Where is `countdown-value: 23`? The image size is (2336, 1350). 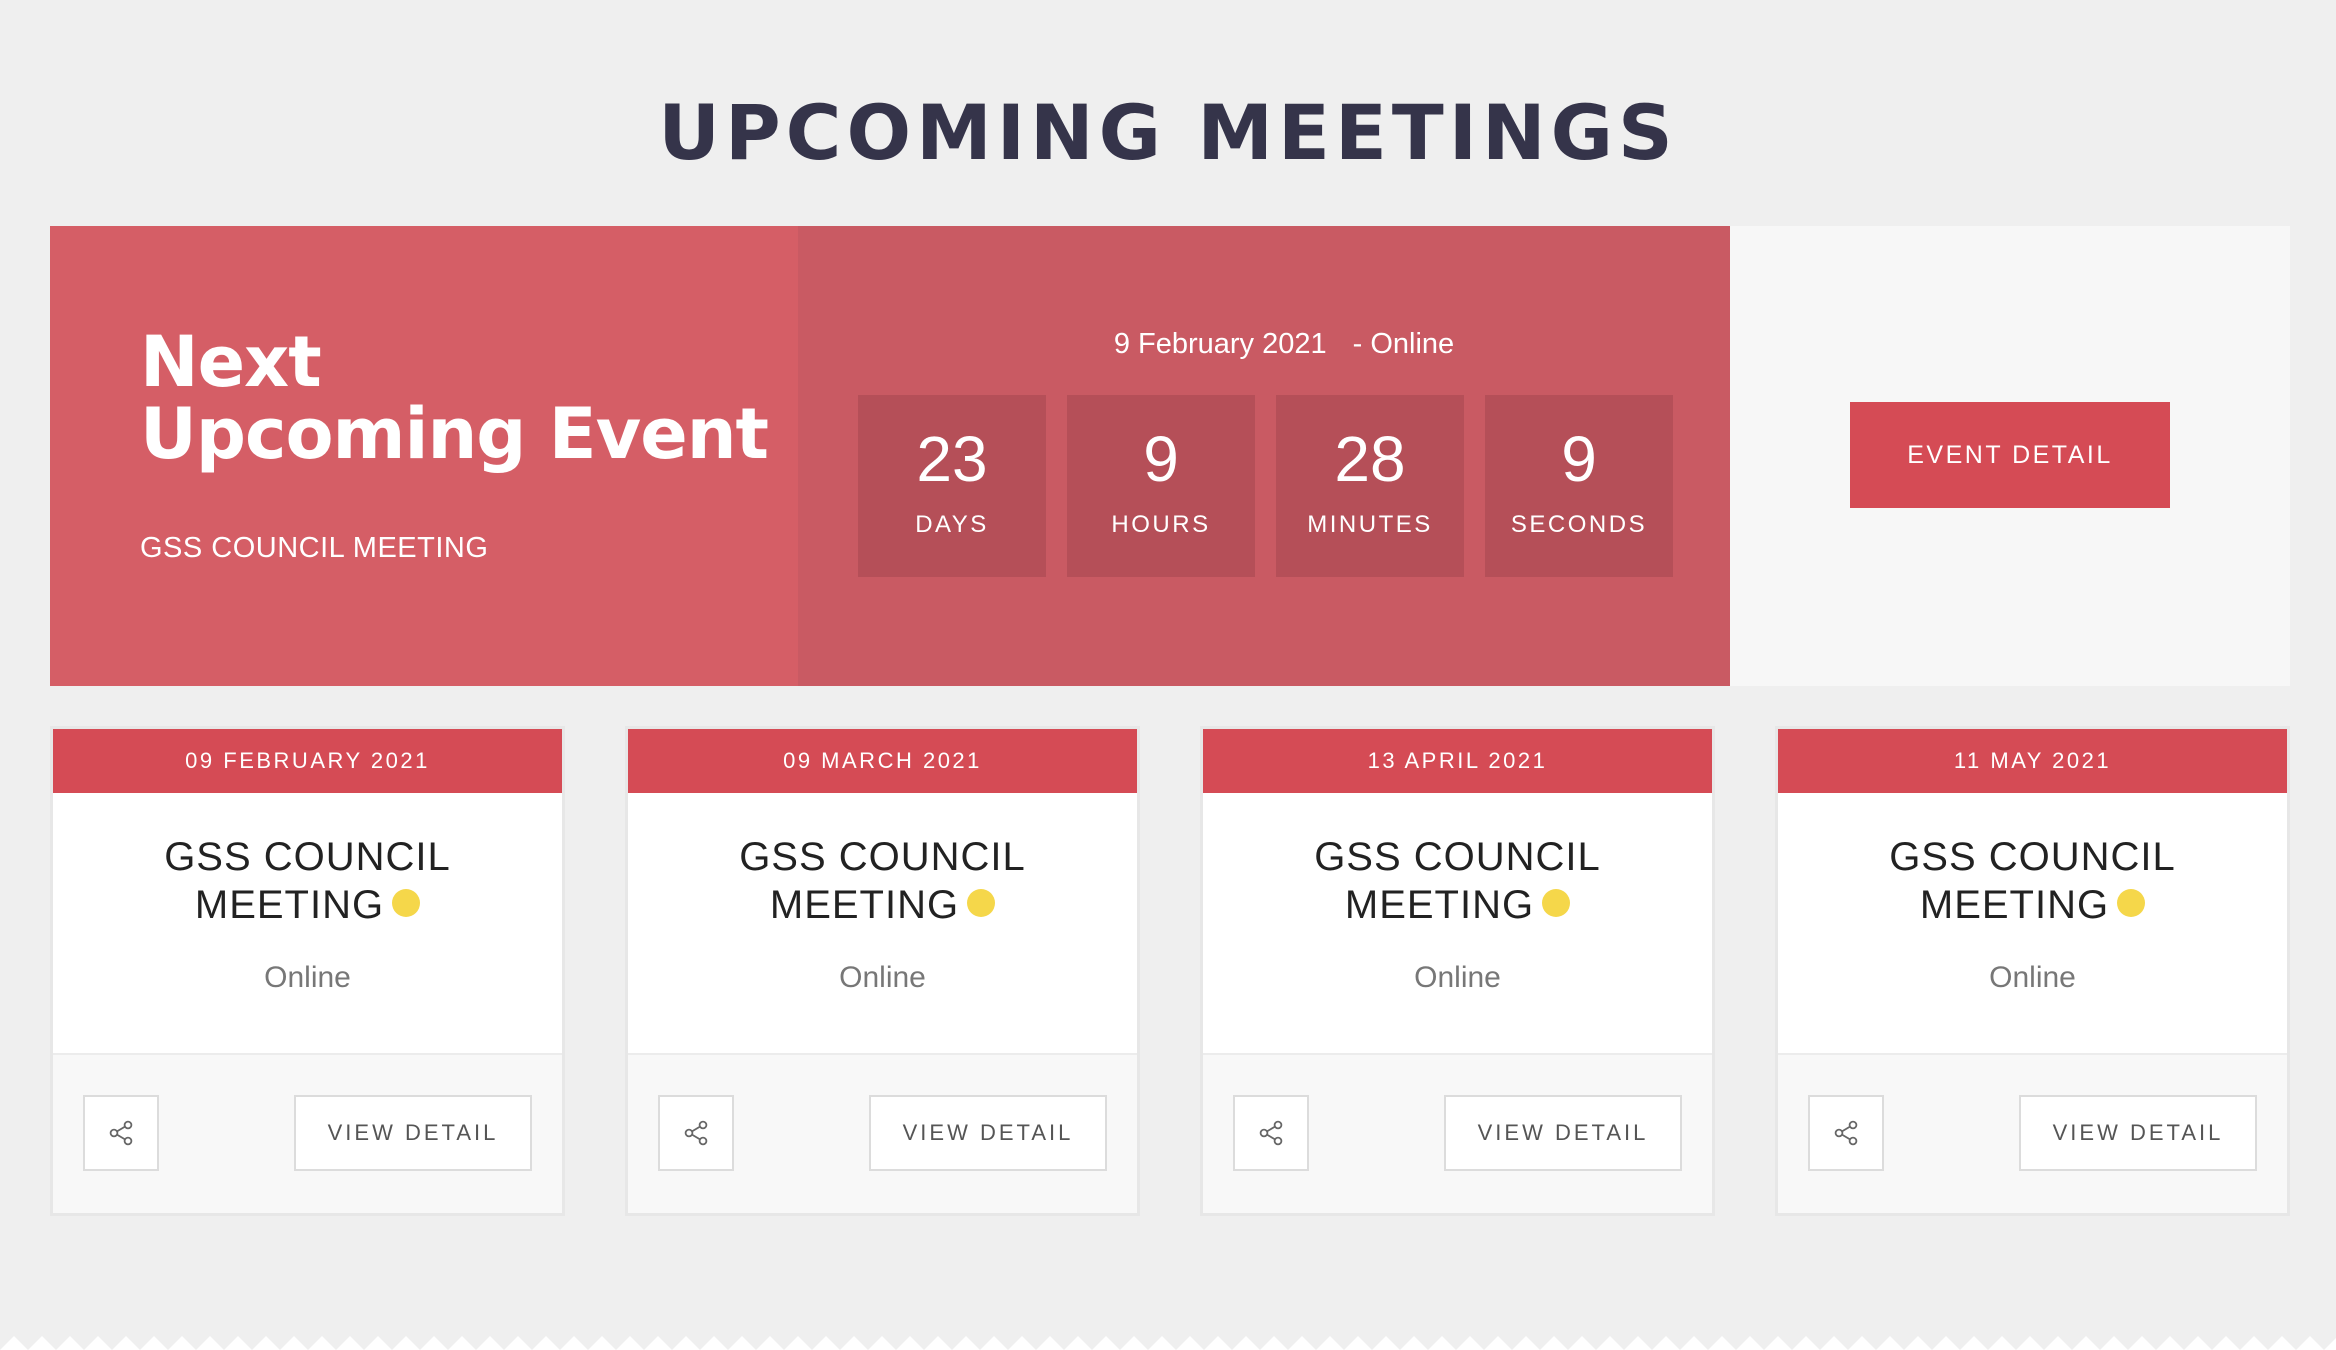
countdown-value: 23 is located at coordinates (952, 459).